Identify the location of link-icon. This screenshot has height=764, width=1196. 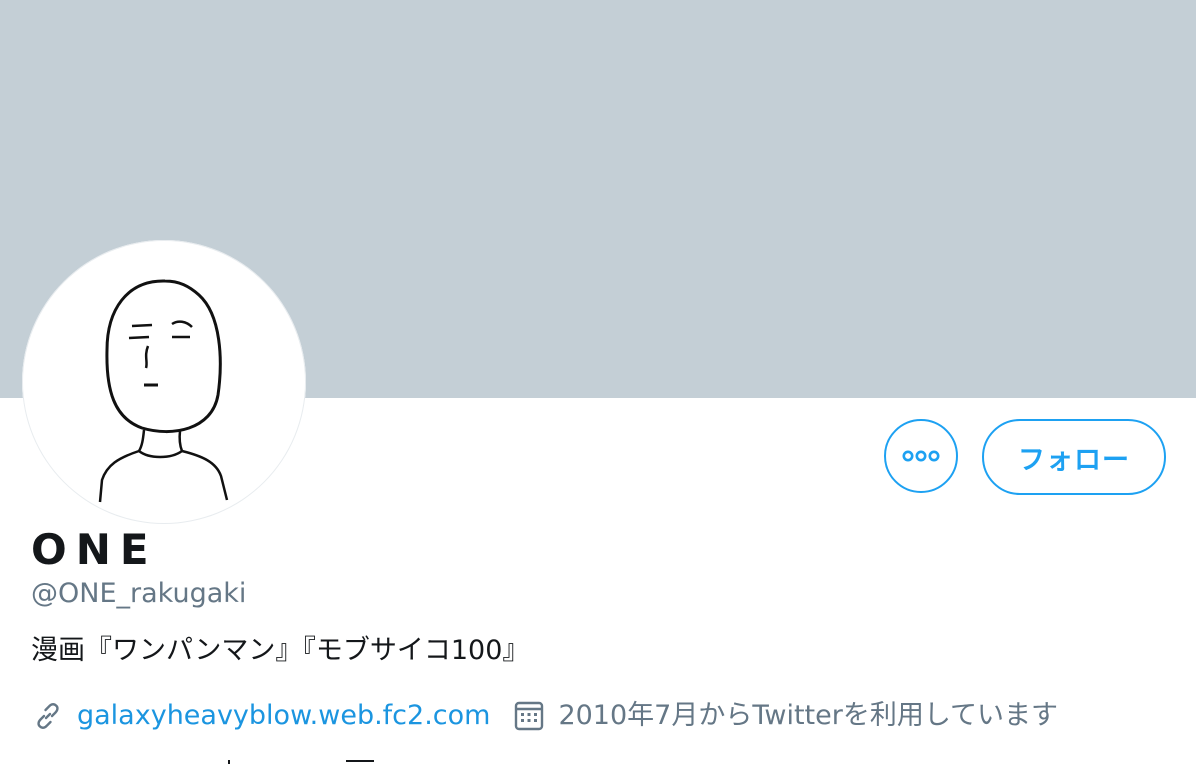
(48, 716).